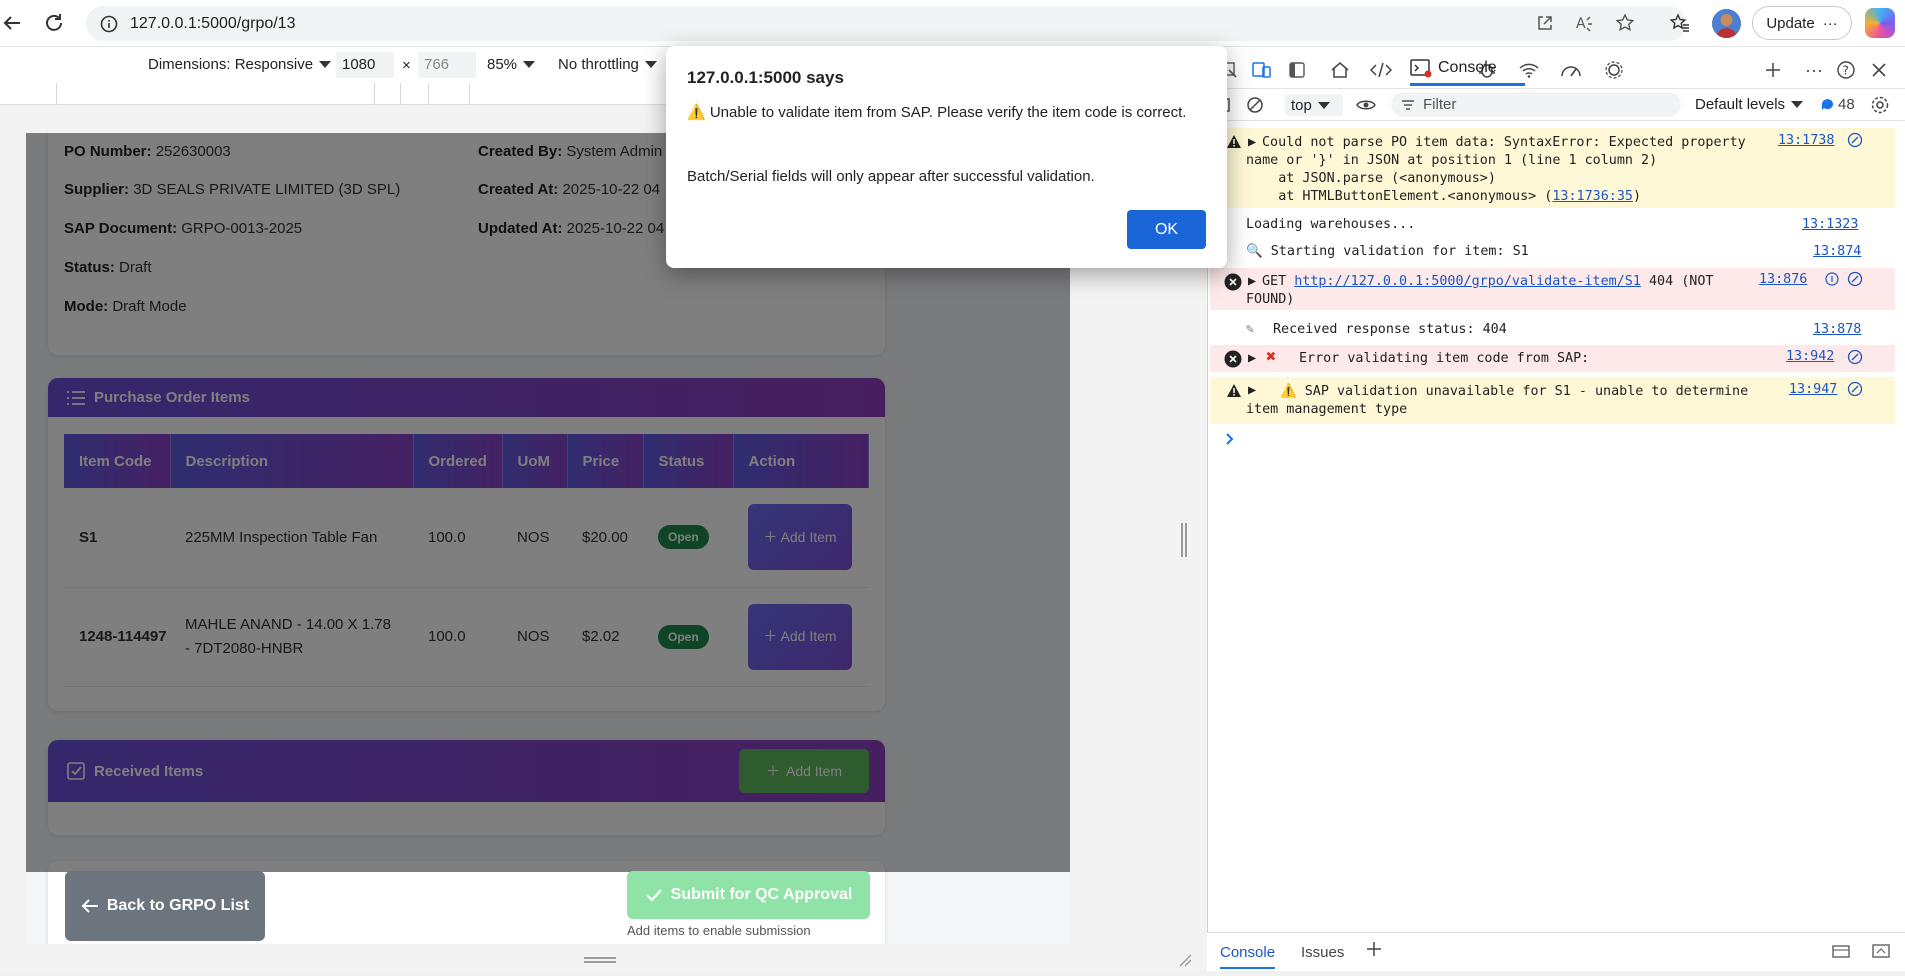 Image resolution: width=1905 pixels, height=976 pixels. What do you see at coordinates (1806, 141) in the screenshot?
I see `source-link: 13:1738` at bounding box center [1806, 141].